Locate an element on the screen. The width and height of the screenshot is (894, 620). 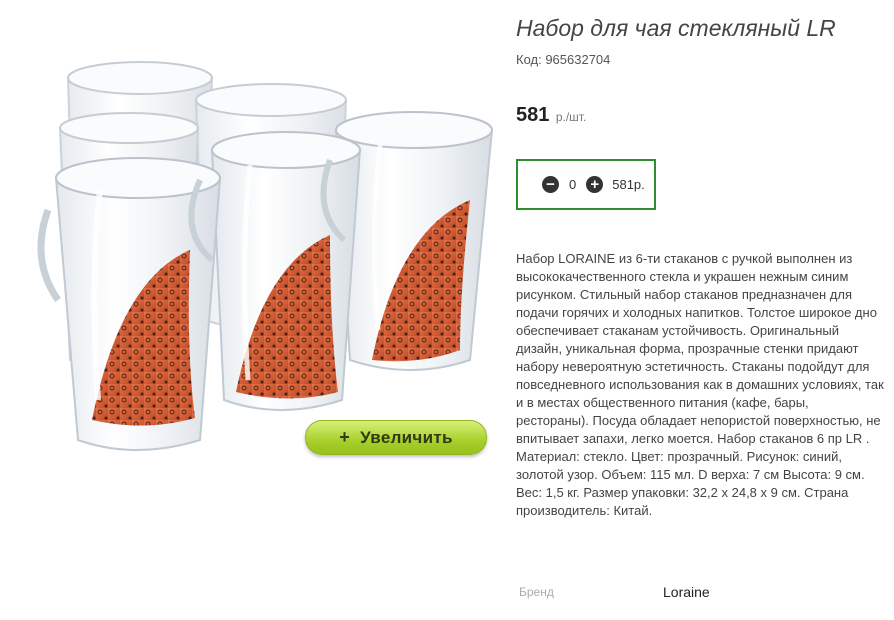
zoom-label: Увеличить is located at coordinates (406, 437).